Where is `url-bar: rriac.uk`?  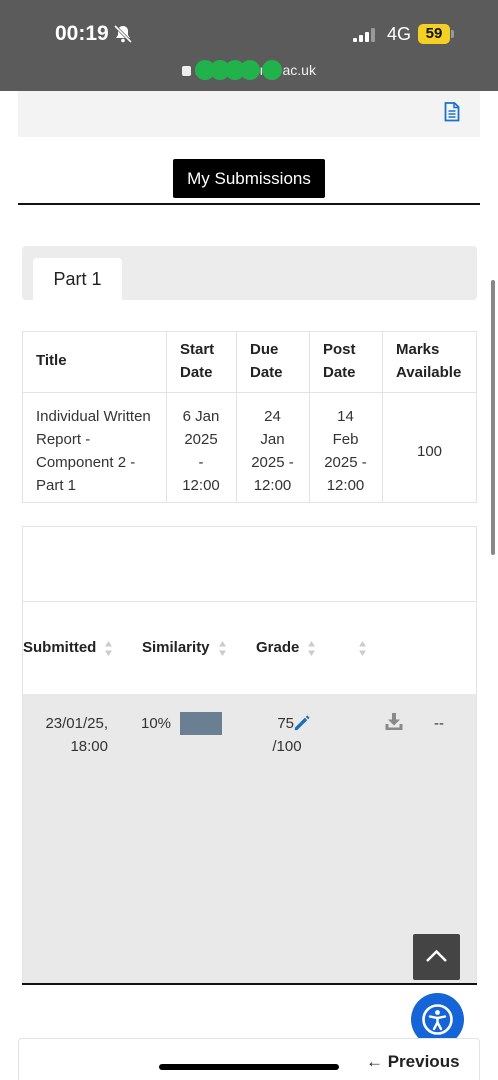
url-bar: rriac.uk is located at coordinates (249, 70).